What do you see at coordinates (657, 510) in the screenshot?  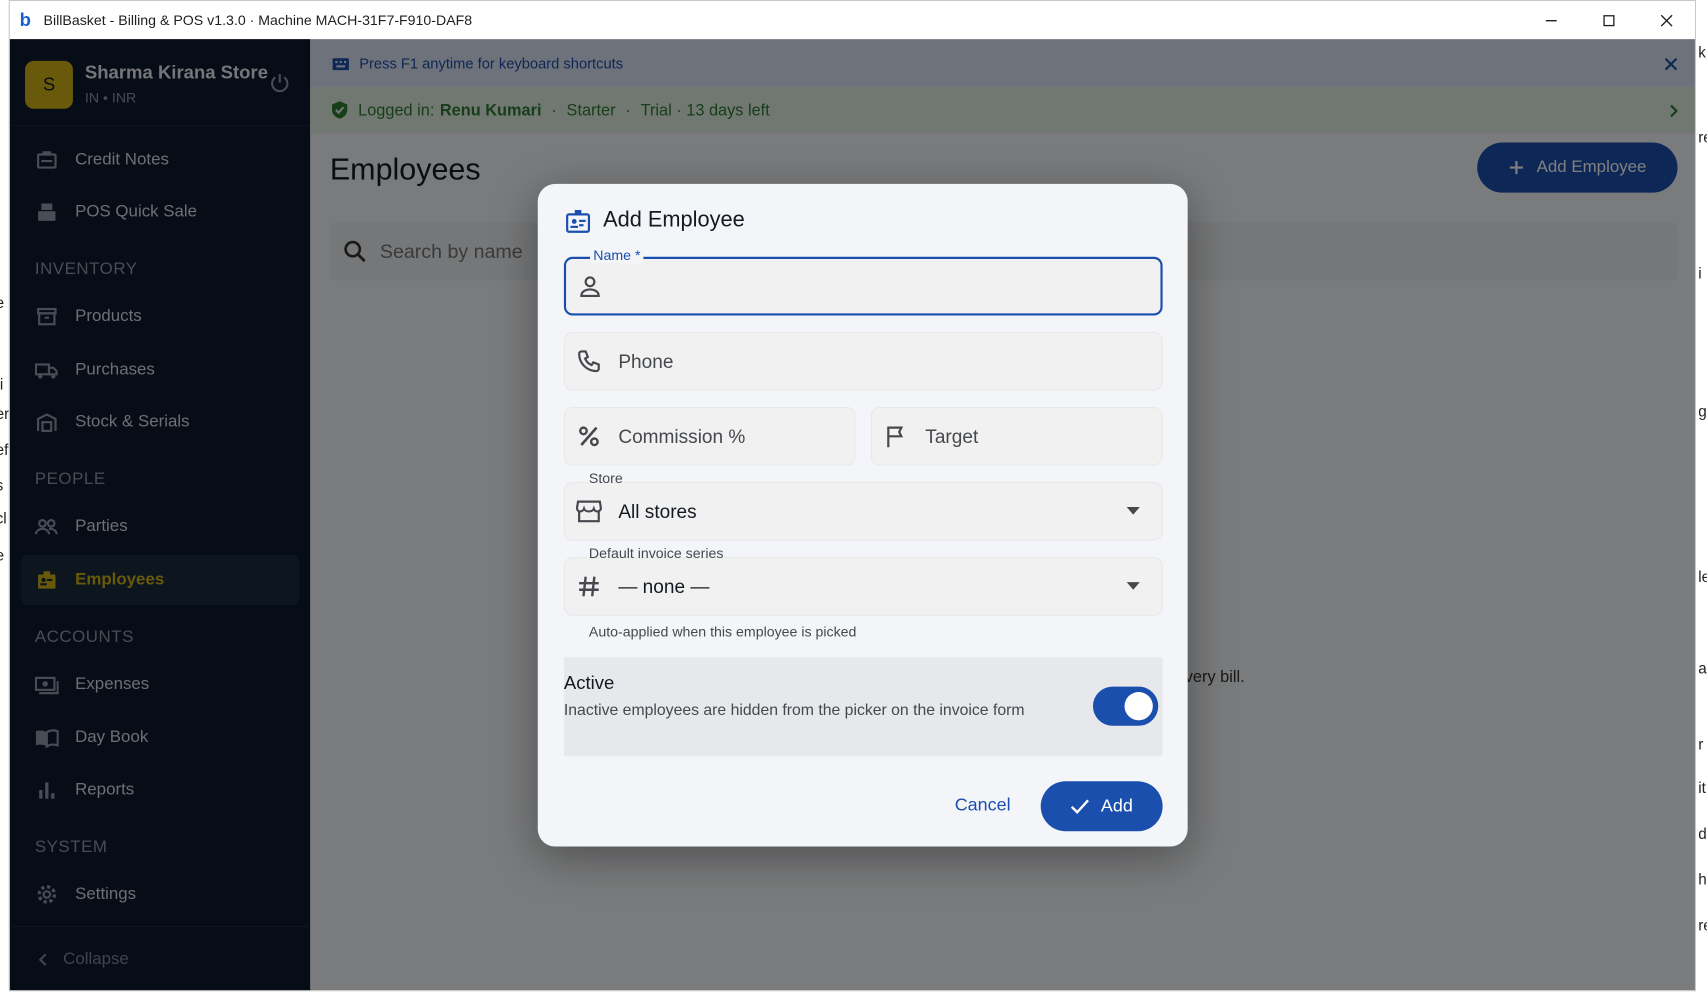 I see `store-value: All stores` at bounding box center [657, 510].